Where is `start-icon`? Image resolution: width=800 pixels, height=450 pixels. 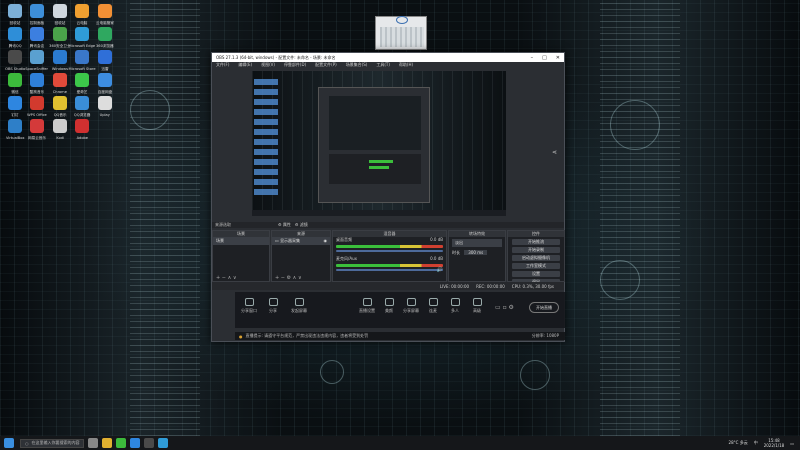 start-icon is located at coordinates (9, 443).